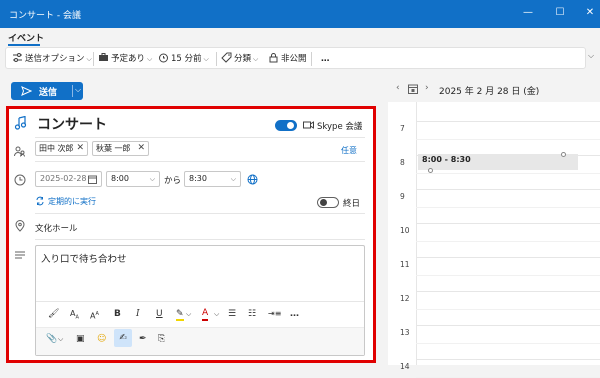 The width and height of the screenshot is (600, 378). What do you see at coordinates (508, 291) in the screenshot?
I see `hour-line` at bounding box center [508, 291].